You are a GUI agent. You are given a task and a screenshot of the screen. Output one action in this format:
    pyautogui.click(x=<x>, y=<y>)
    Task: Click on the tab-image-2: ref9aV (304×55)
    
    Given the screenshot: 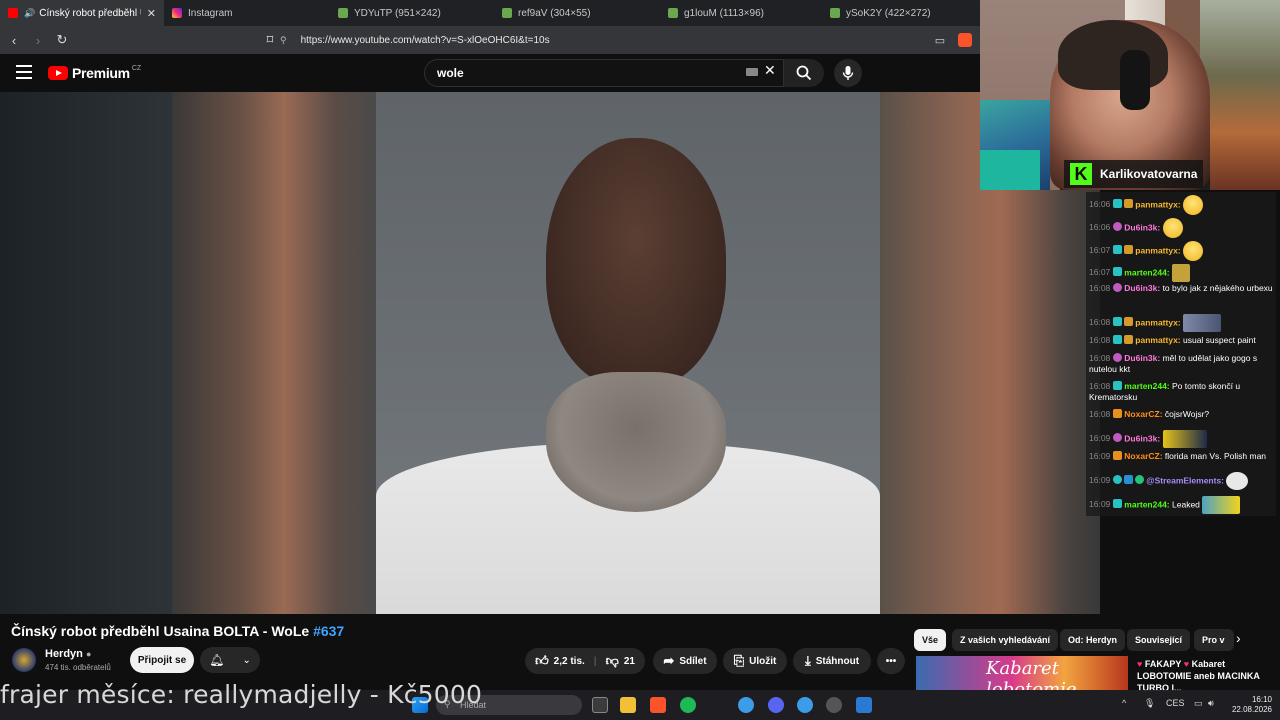 What is the action you would take?
    pyautogui.click(x=577, y=13)
    